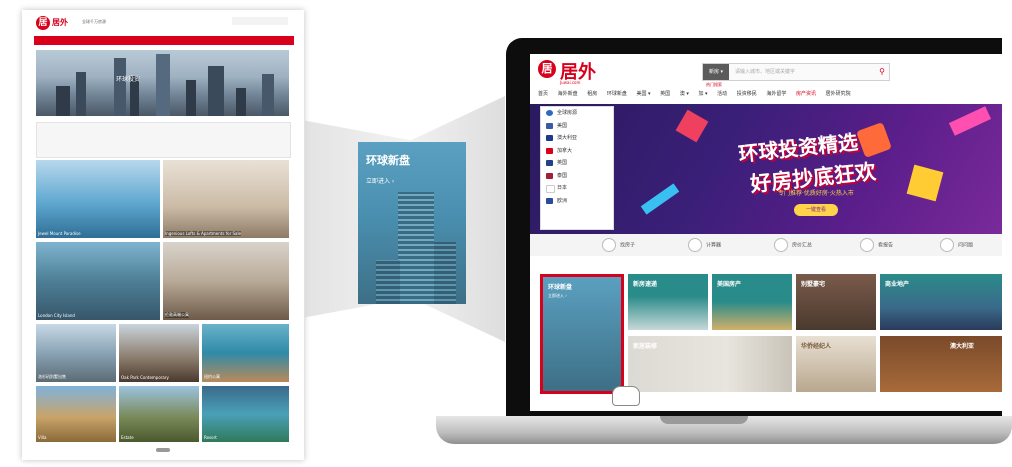  What do you see at coordinates (577, 201) in the screenshot?
I see `menu-item: 欧洲` at bounding box center [577, 201].